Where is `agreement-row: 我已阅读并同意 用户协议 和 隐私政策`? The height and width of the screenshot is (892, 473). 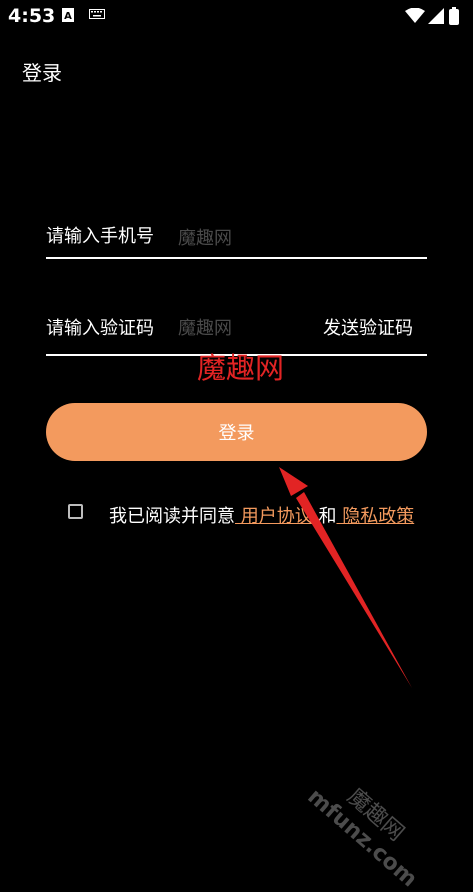 agreement-row: 我已阅读并同意 用户协议 和 隐私政策 is located at coordinates (261, 515).